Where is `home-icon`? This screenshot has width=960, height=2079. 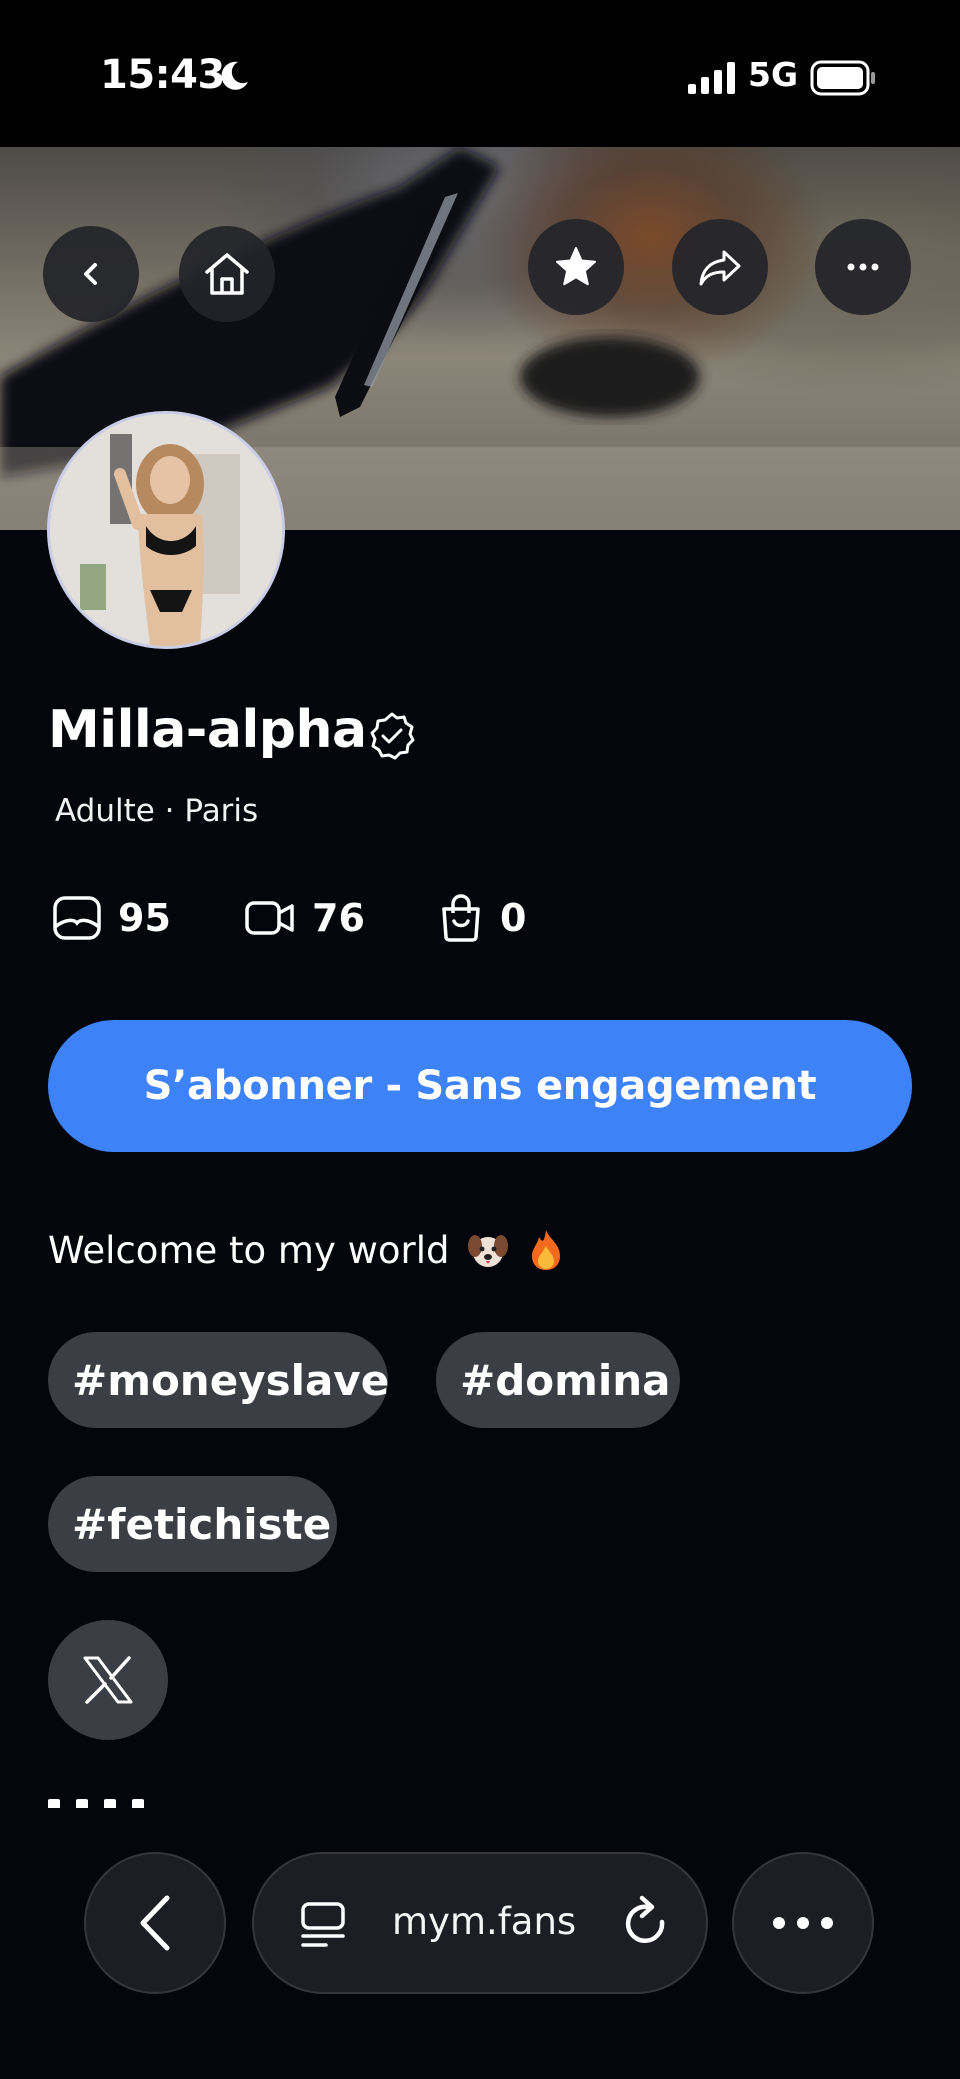
home-icon is located at coordinates (227, 274).